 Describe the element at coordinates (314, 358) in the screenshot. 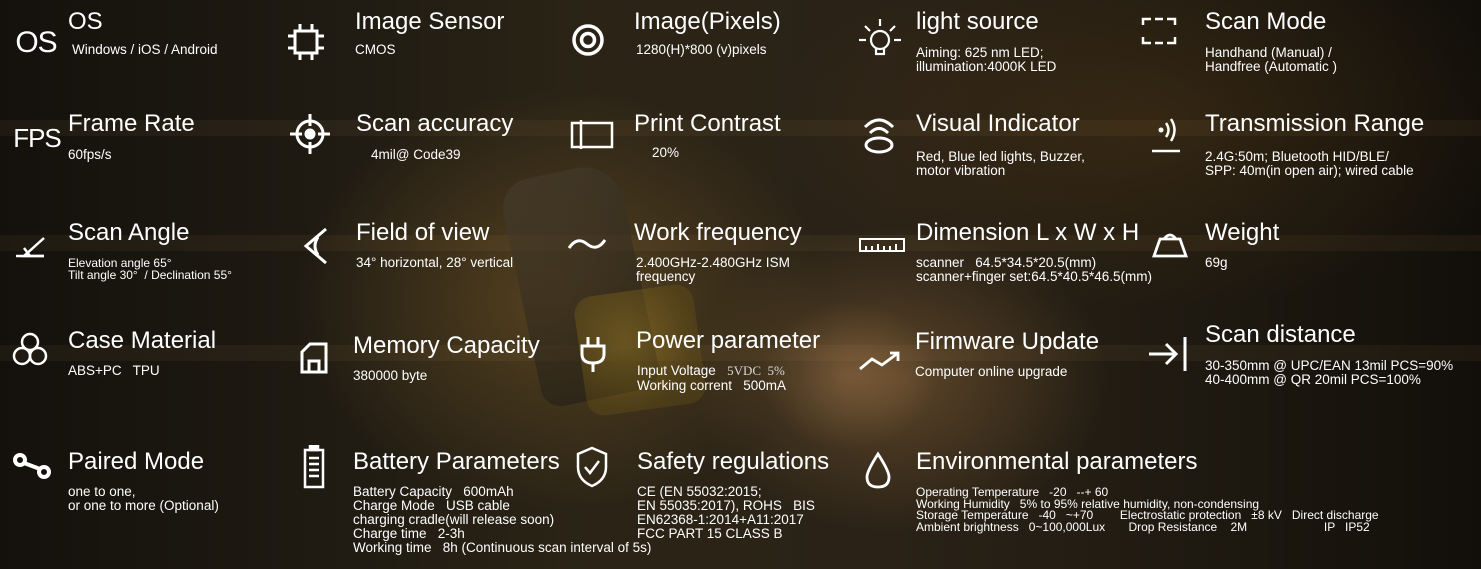

I see `memory-card-icon` at that location.